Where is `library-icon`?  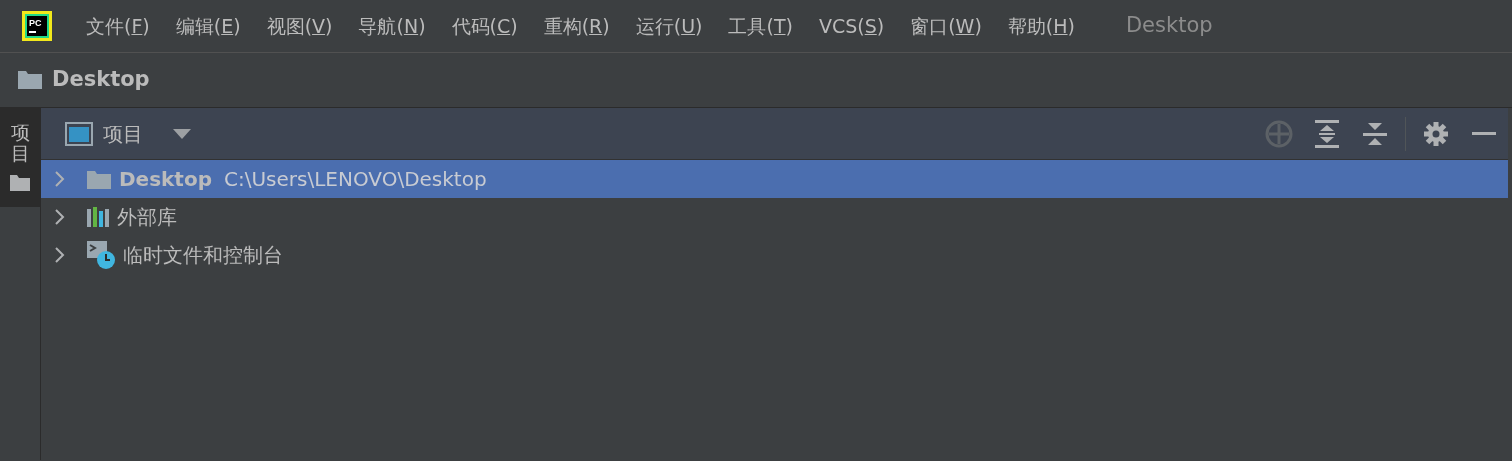 library-icon is located at coordinates (98, 217).